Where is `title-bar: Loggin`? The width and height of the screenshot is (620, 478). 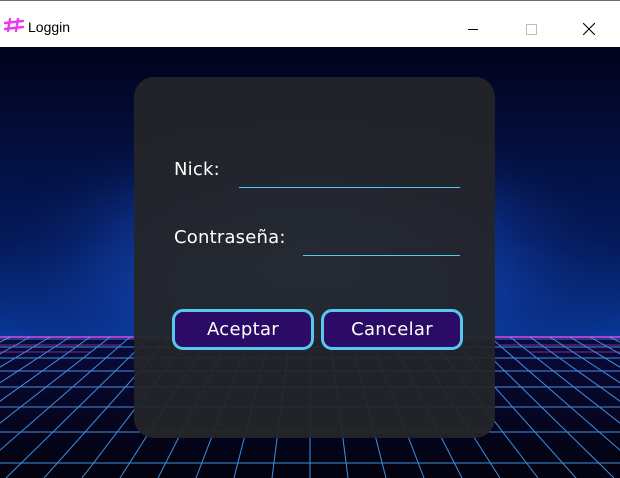 title-bar: Loggin is located at coordinates (310, 23).